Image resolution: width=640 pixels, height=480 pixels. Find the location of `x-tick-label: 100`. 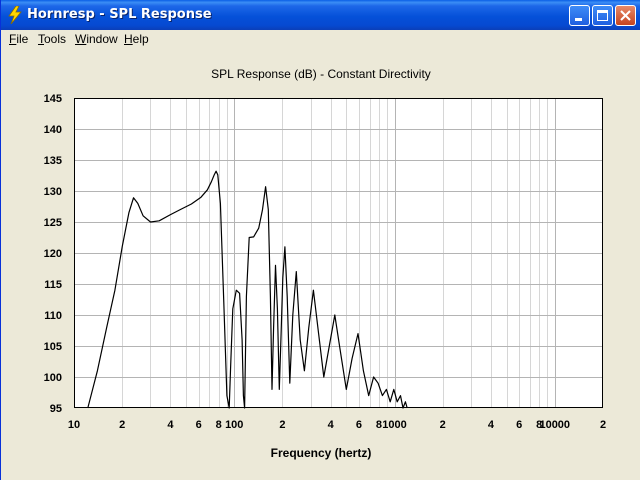

x-tick-label: 100 is located at coordinates (234, 425).